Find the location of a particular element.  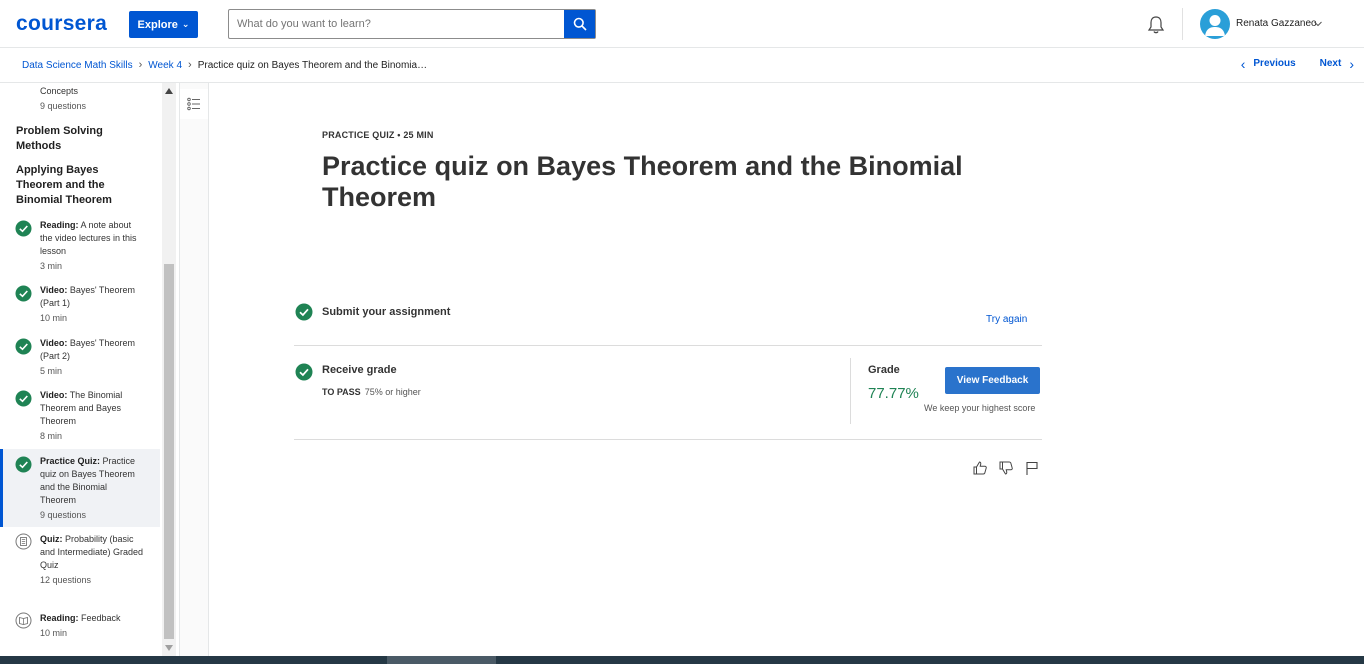

outline-item: Video: Bayes' Theorem (Part 1) 10 min is located at coordinates (80, 306).